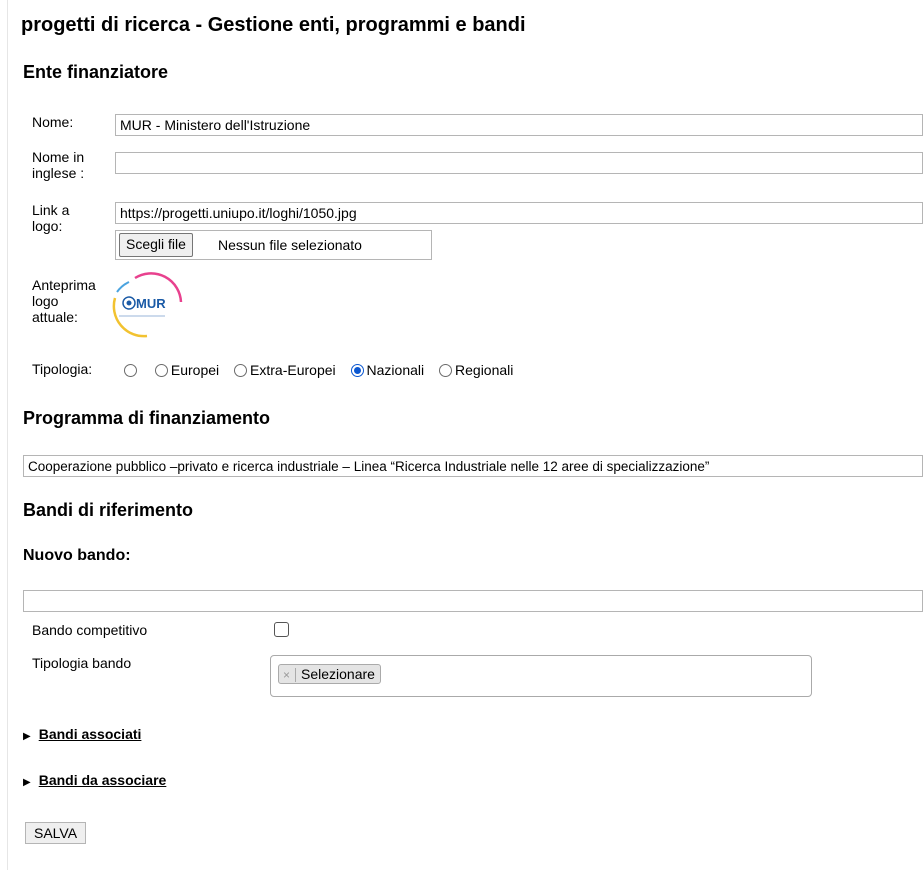  Describe the element at coordinates (519, 213) in the screenshot. I see `link-logo-input` at that location.